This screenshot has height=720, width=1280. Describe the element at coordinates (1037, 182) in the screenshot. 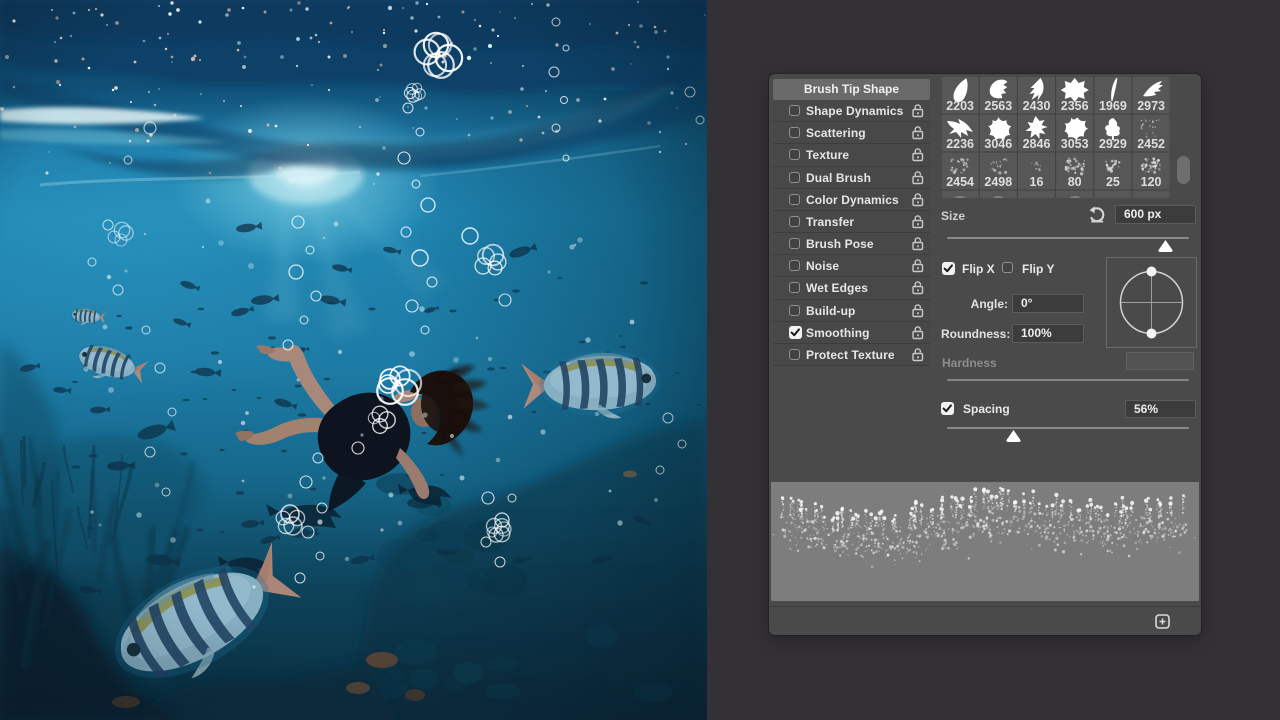

I see `svg-text: 16` at that location.